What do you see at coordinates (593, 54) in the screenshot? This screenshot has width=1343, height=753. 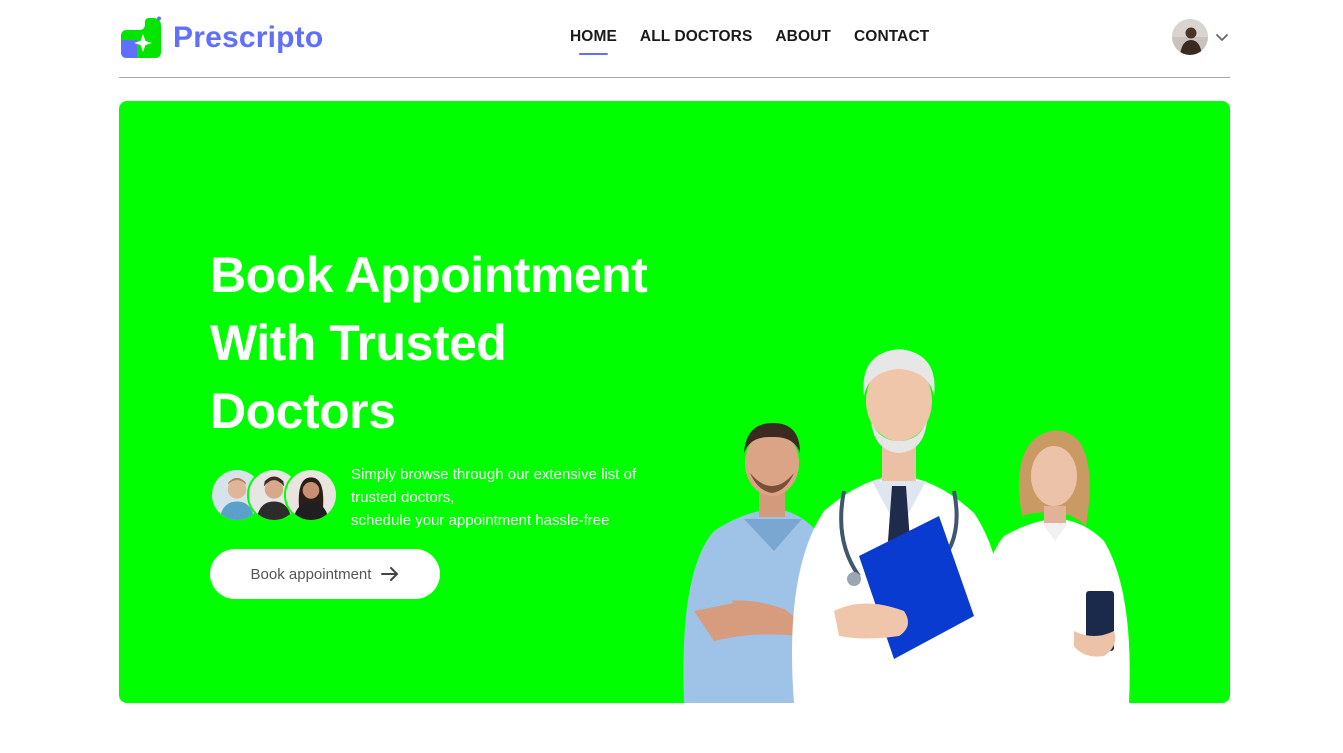 I see `active-indicator` at bounding box center [593, 54].